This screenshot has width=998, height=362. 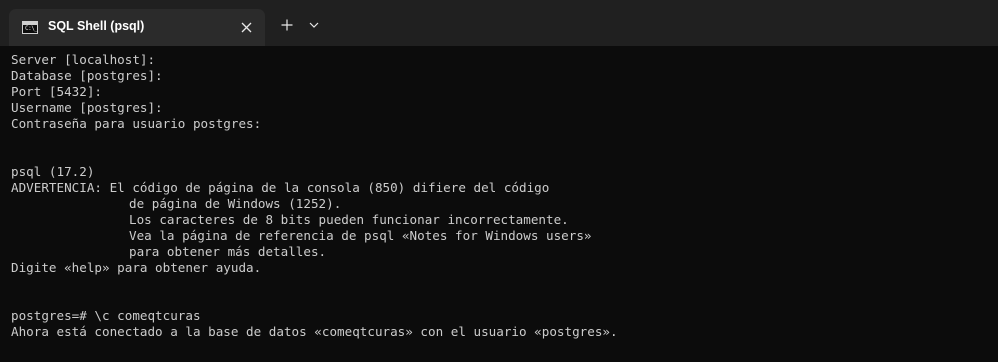 I want to click on console-line: psql (17.2), so click(x=53, y=171).